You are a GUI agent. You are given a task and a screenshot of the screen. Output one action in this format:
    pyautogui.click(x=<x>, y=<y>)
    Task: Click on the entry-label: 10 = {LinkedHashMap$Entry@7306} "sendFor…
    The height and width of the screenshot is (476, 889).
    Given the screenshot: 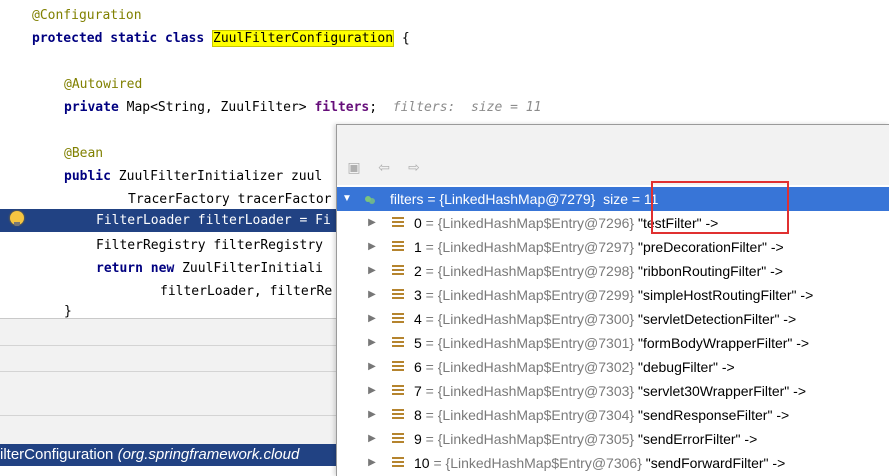 What is the action you would take?
    pyautogui.click(x=599, y=463)
    